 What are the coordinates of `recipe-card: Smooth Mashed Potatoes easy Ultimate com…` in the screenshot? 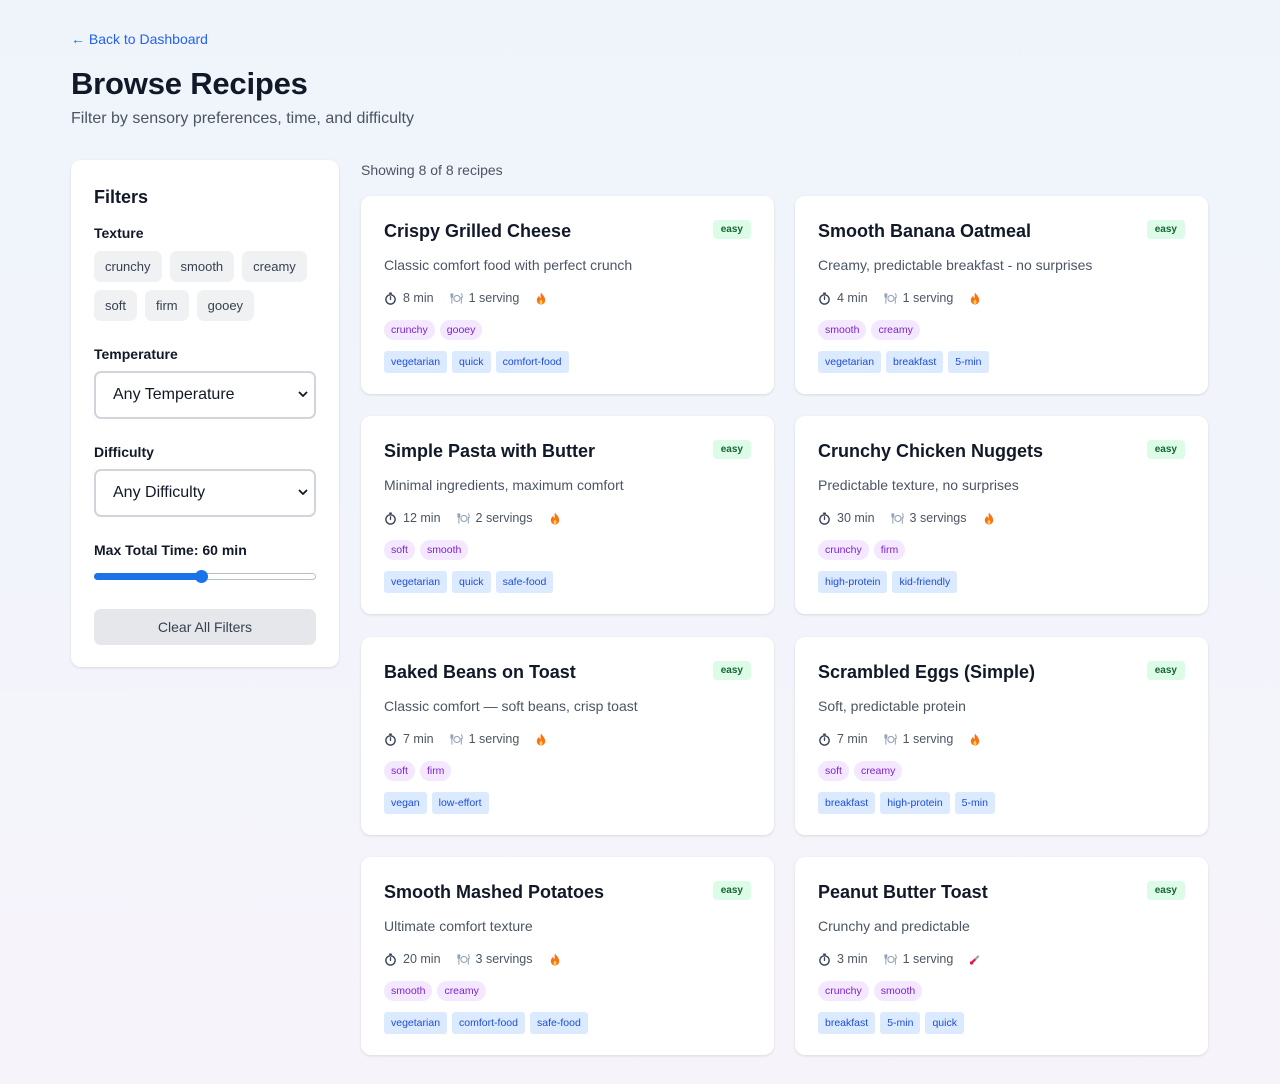 It's located at (567, 956).